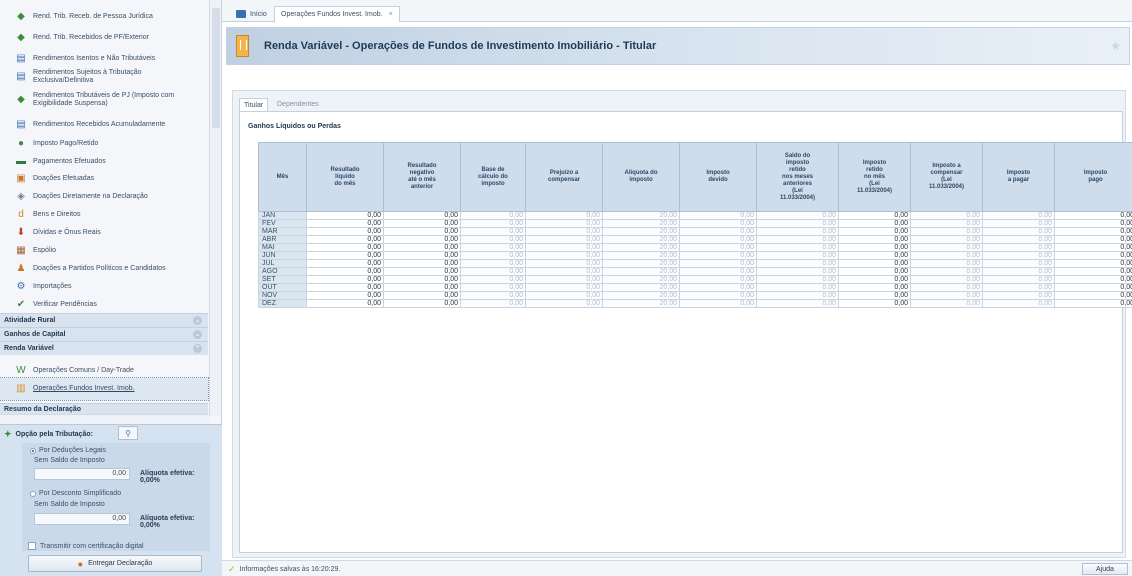 The height and width of the screenshot is (576, 1132). Describe the element at coordinates (104, 320) in the screenshot. I see `section-header: Atividade Rural ⌄` at that location.